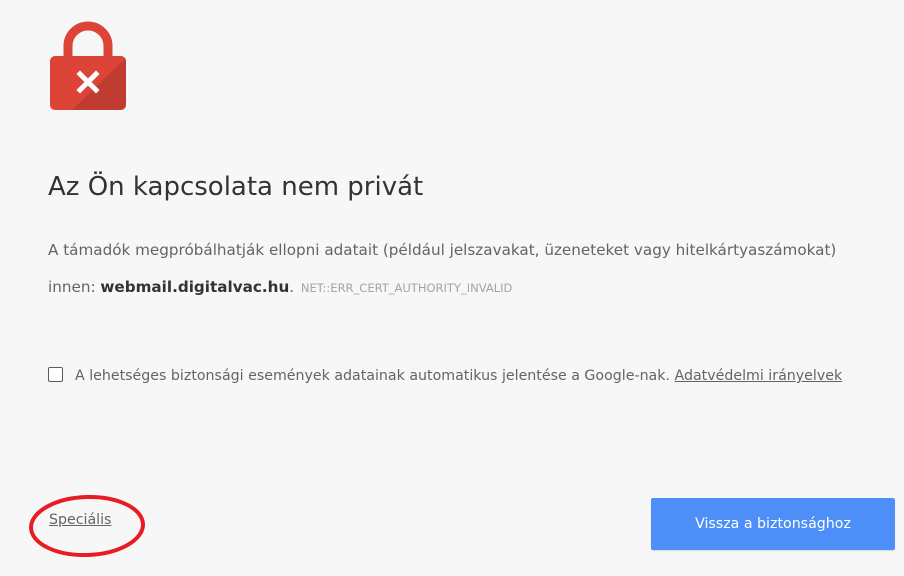  Describe the element at coordinates (195, 287) in the screenshot. I see `host-name: webmail.digitalvac.hu` at that location.